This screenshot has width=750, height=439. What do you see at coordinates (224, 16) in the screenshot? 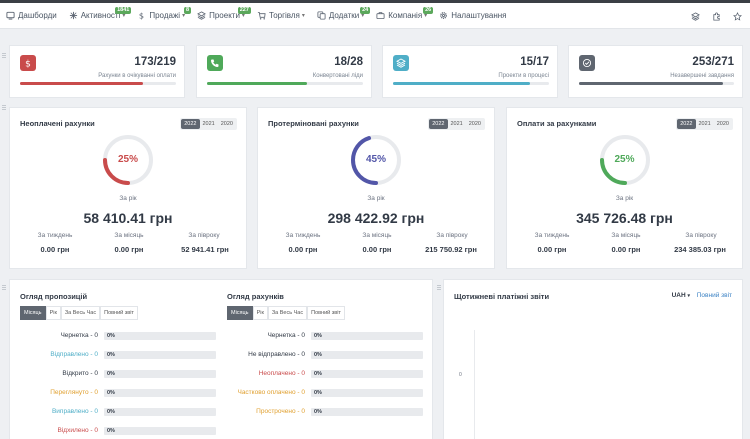
I see `nav-projects: Проекти ▾ 227` at bounding box center [224, 16].